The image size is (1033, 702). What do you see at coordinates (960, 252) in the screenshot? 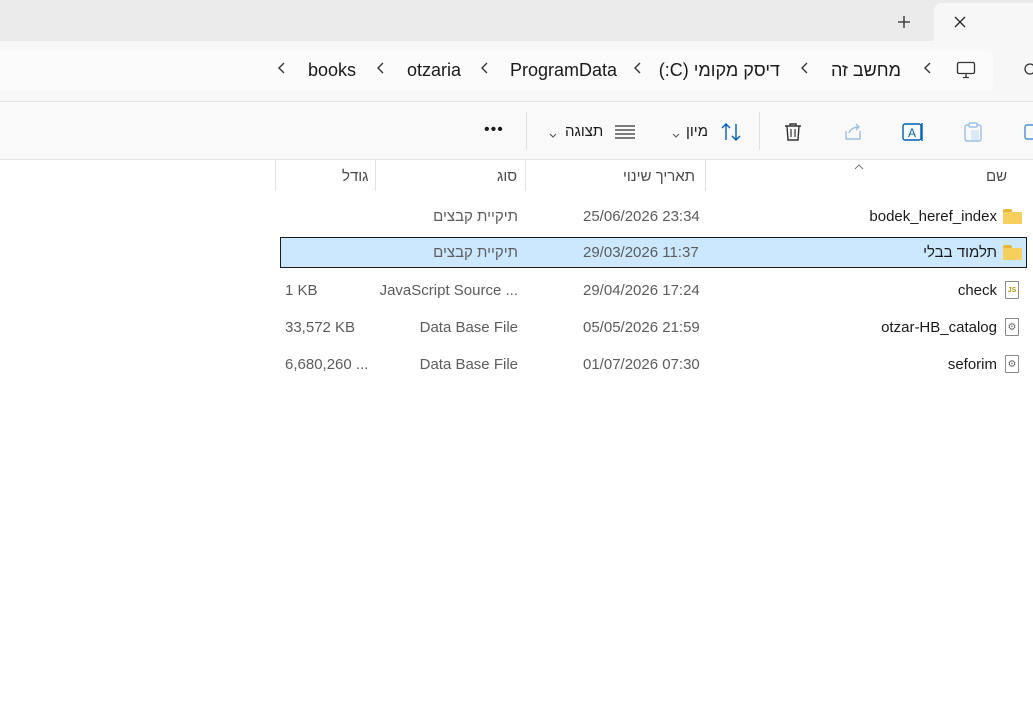
I see `file-name: תלמוד בבלי` at bounding box center [960, 252].